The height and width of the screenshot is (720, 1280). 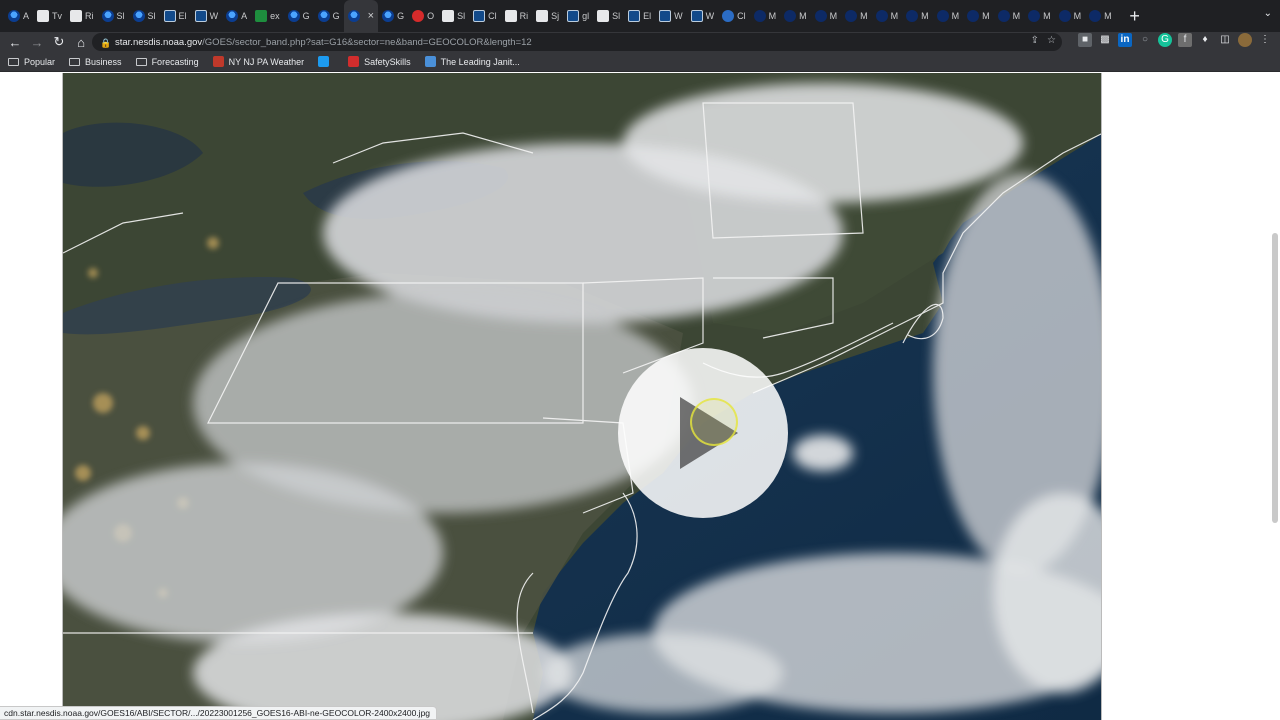 I want to click on tab-label: O, so click(x=431, y=16).